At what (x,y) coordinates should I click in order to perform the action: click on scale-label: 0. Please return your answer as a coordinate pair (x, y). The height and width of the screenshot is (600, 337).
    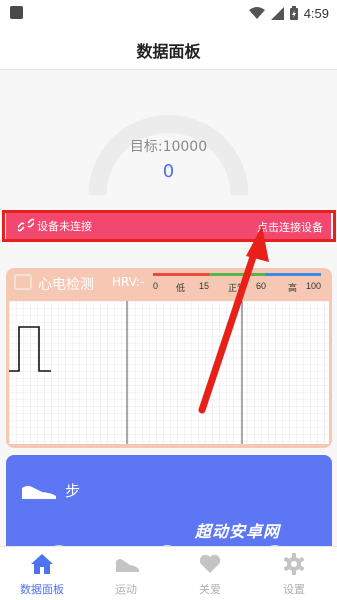
    Looking at the image, I should click on (156, 286).